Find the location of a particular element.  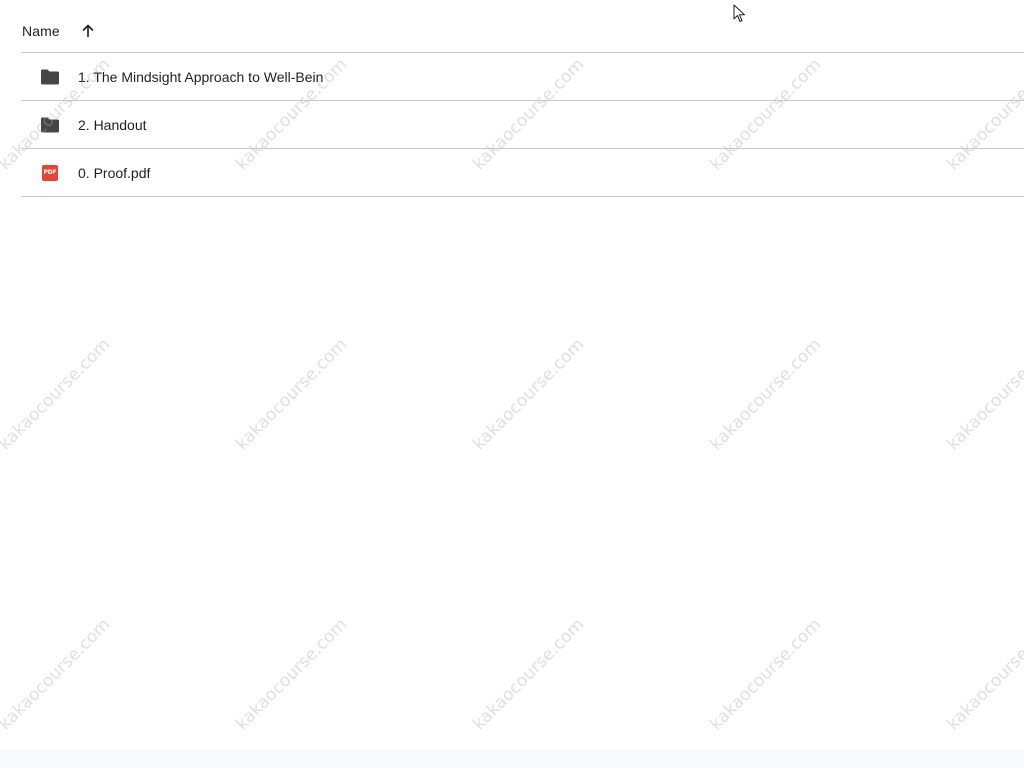

list-header: Name is located at coordinates (522, 31).